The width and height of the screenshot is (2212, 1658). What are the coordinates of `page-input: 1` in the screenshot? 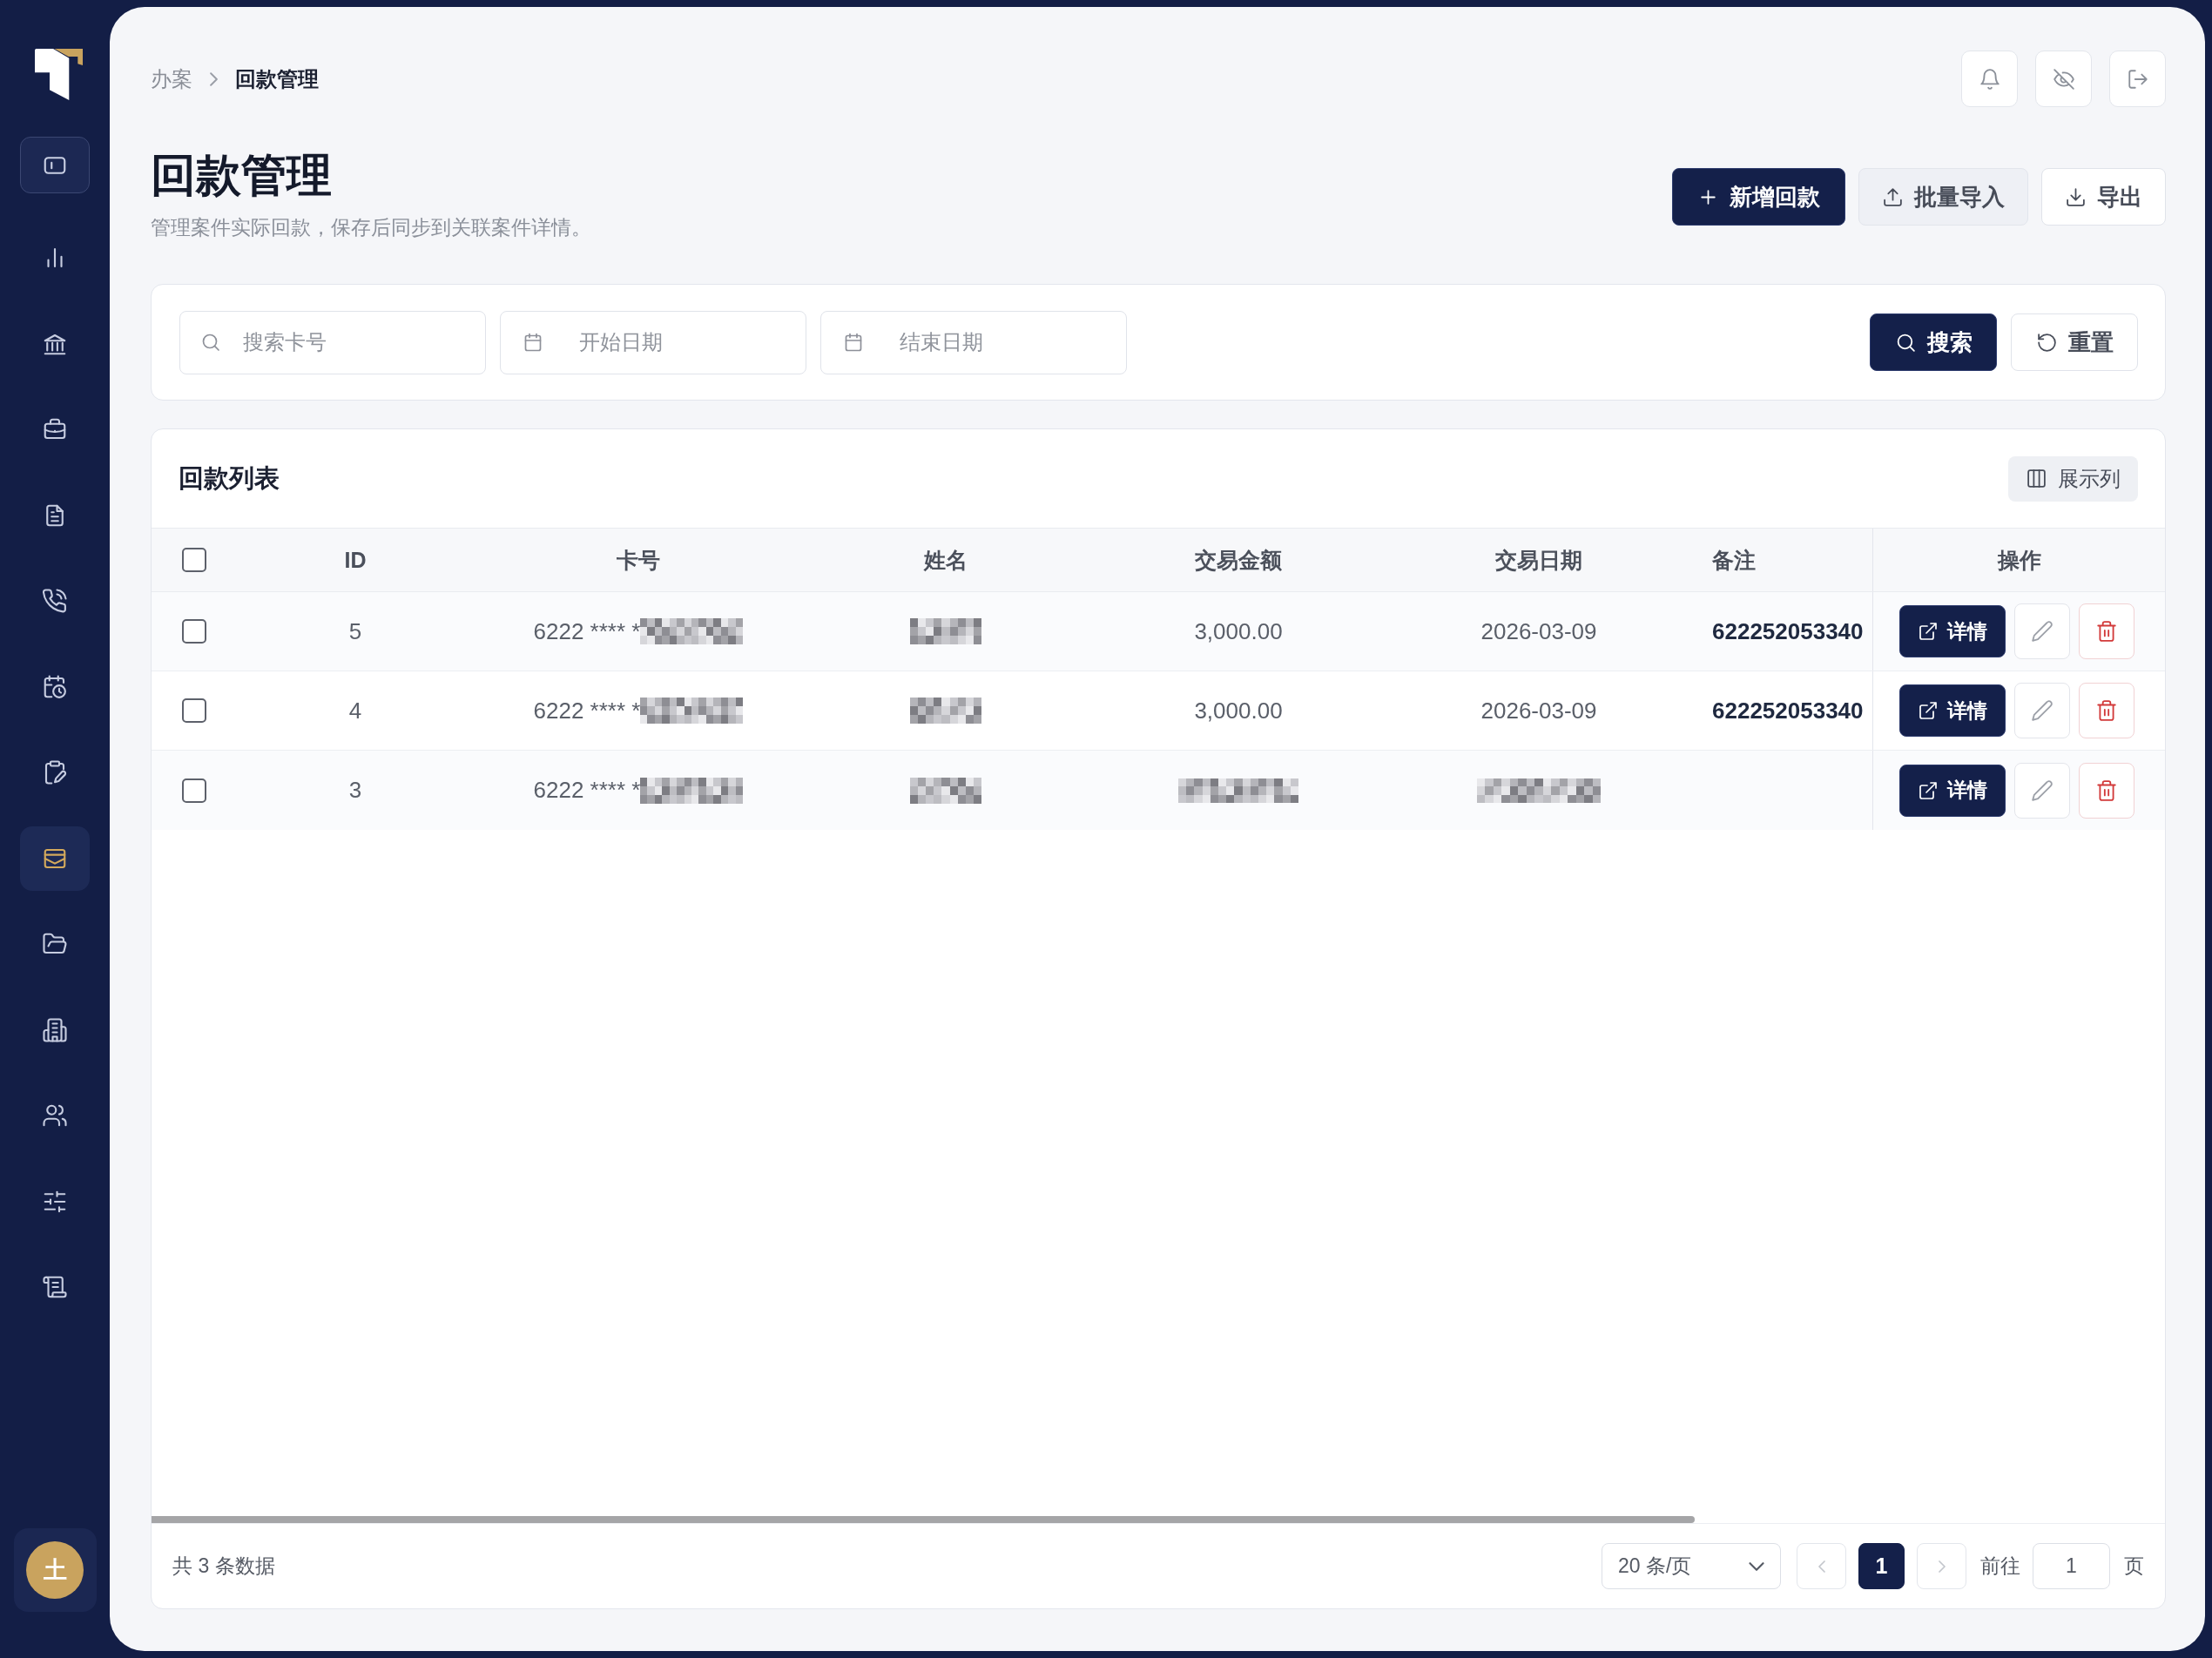 It's located at (2071, 1566).